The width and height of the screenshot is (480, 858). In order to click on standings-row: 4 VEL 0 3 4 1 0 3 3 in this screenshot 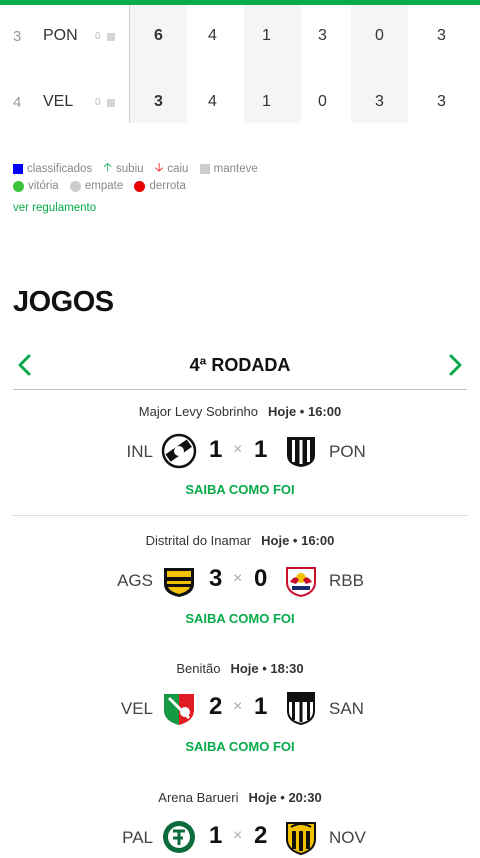, I will do `click(240, 107)`.